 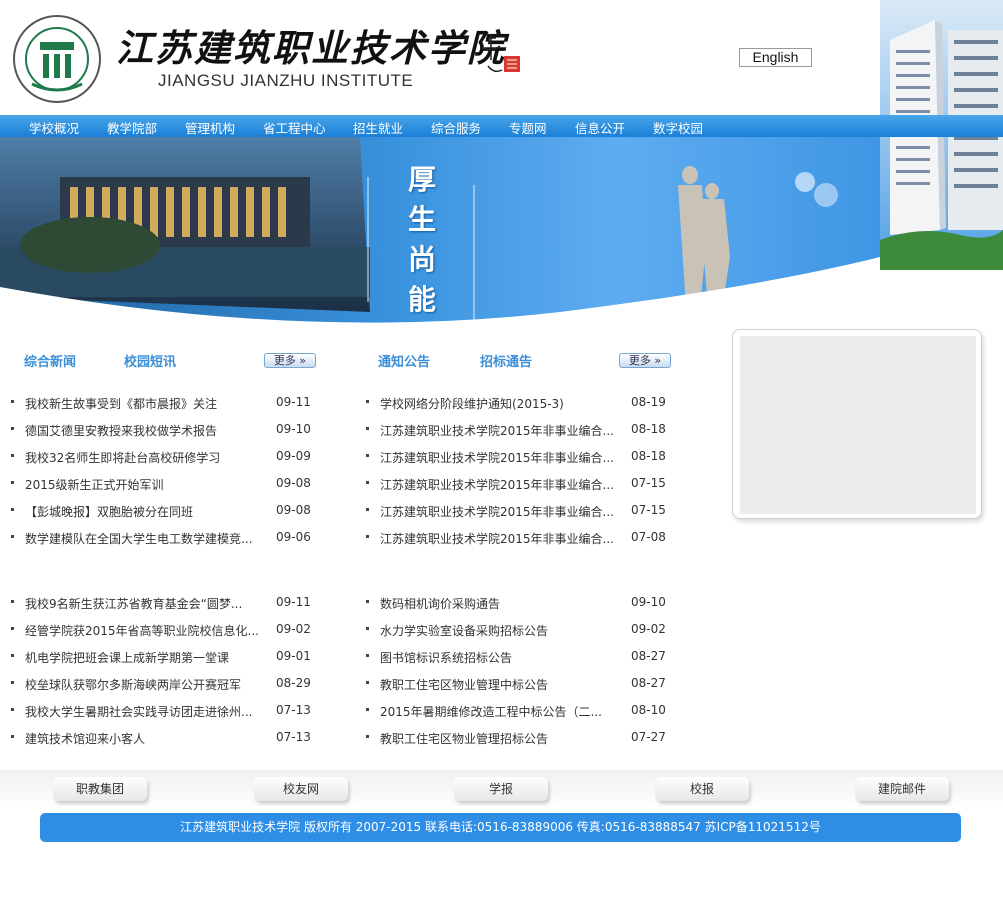 I want to click on list-item: 德国艾德里安教授来我校做学术报告 09-10, so click(x=161, y=430).